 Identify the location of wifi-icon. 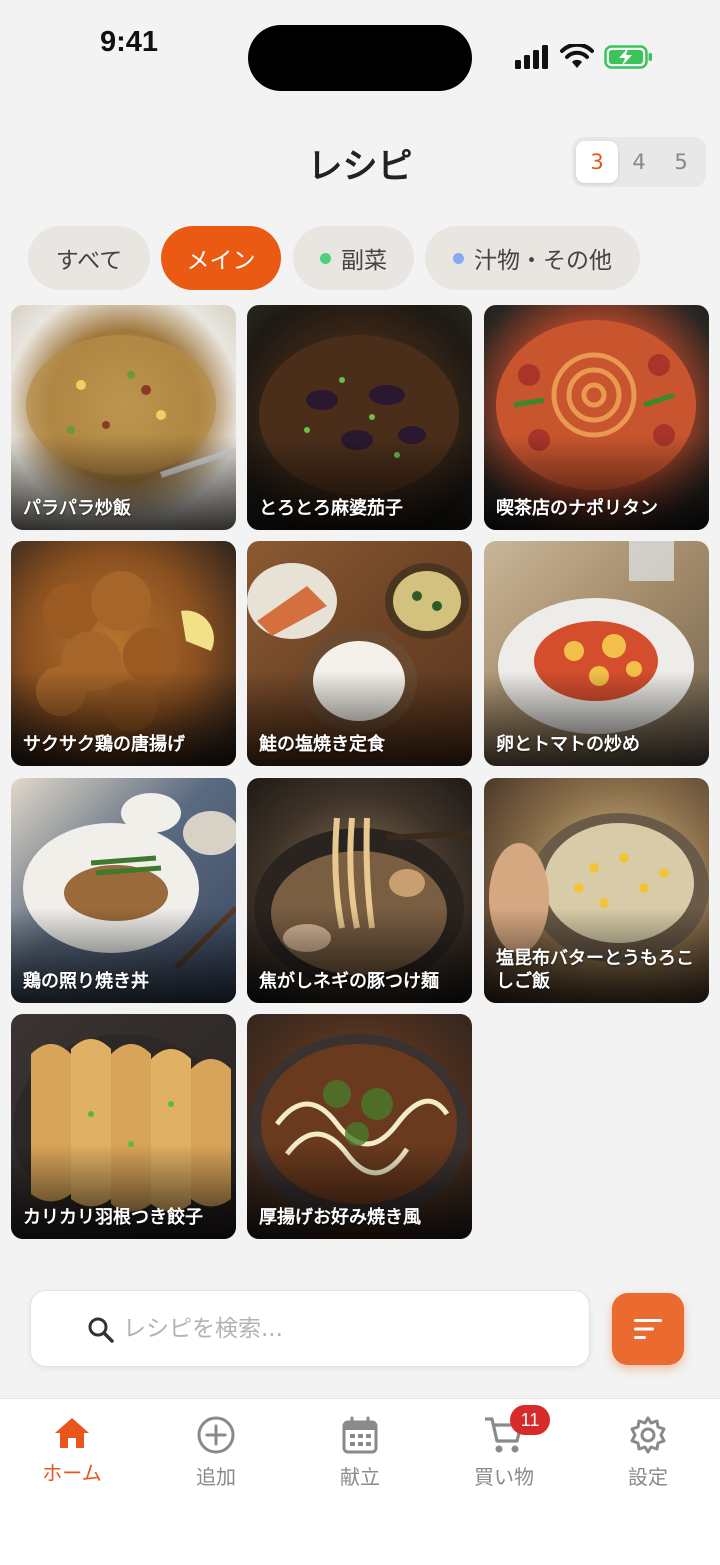
(577, 56).